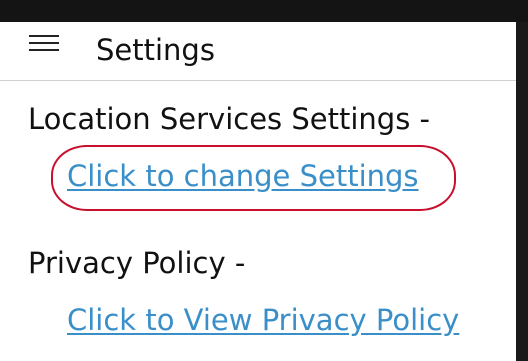 Image resolution: width=528 pixels, height=361 pixels. What do you see at coordinates (522, 191) in the screenshot?
I see `window-edge` at bounding box center [522, 191].